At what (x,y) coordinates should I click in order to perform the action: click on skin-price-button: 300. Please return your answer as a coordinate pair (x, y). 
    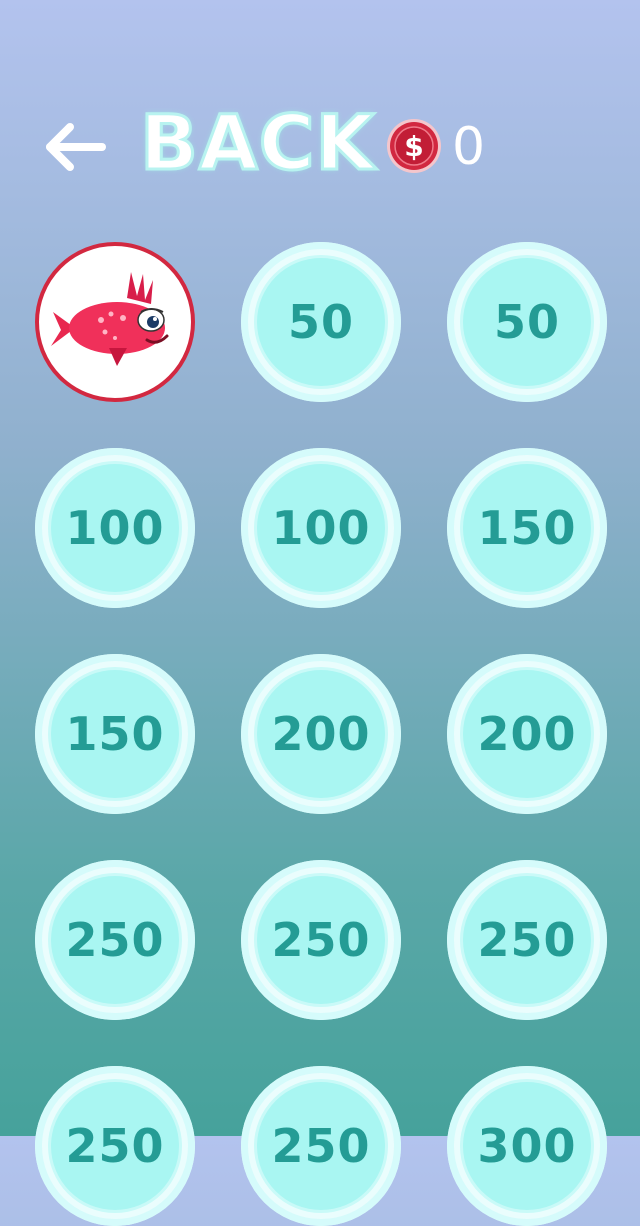
    Looking at the image, I should click on (527, 1146).